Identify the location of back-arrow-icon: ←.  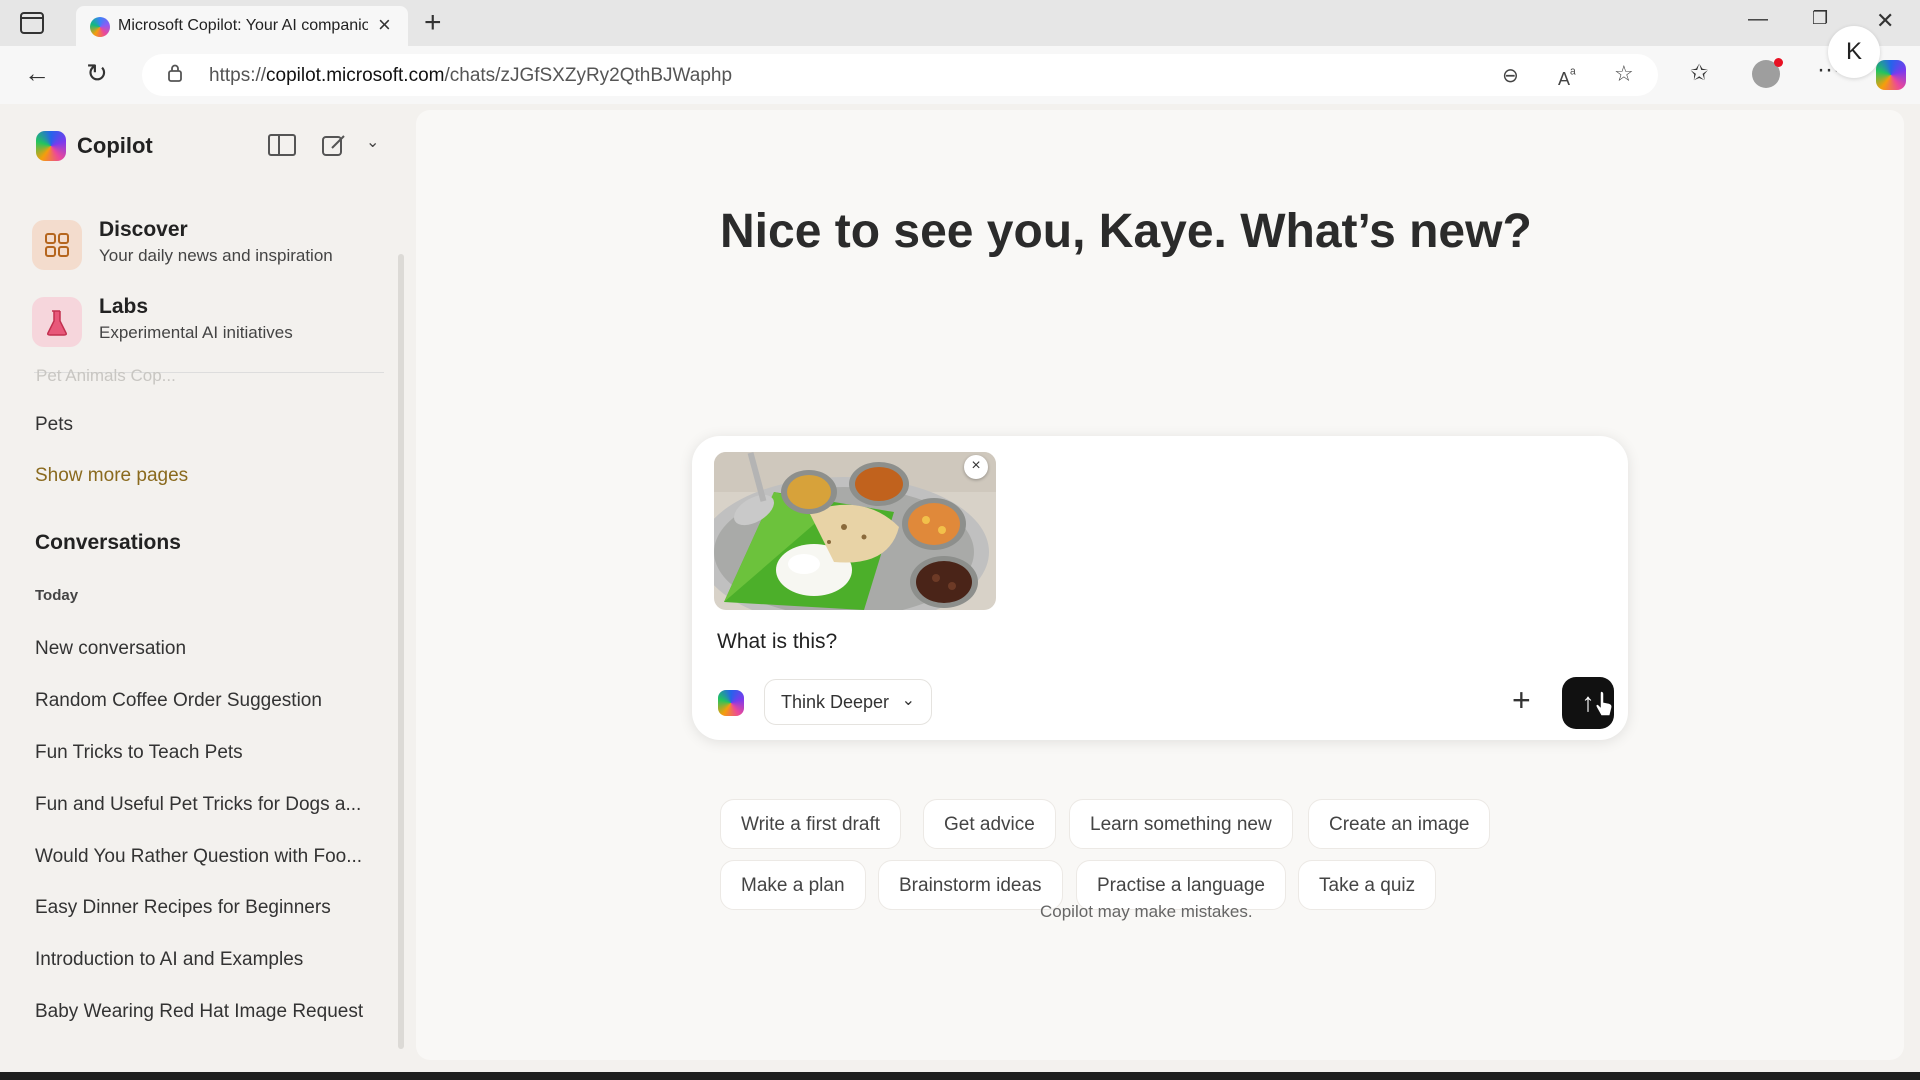
(37, 73).